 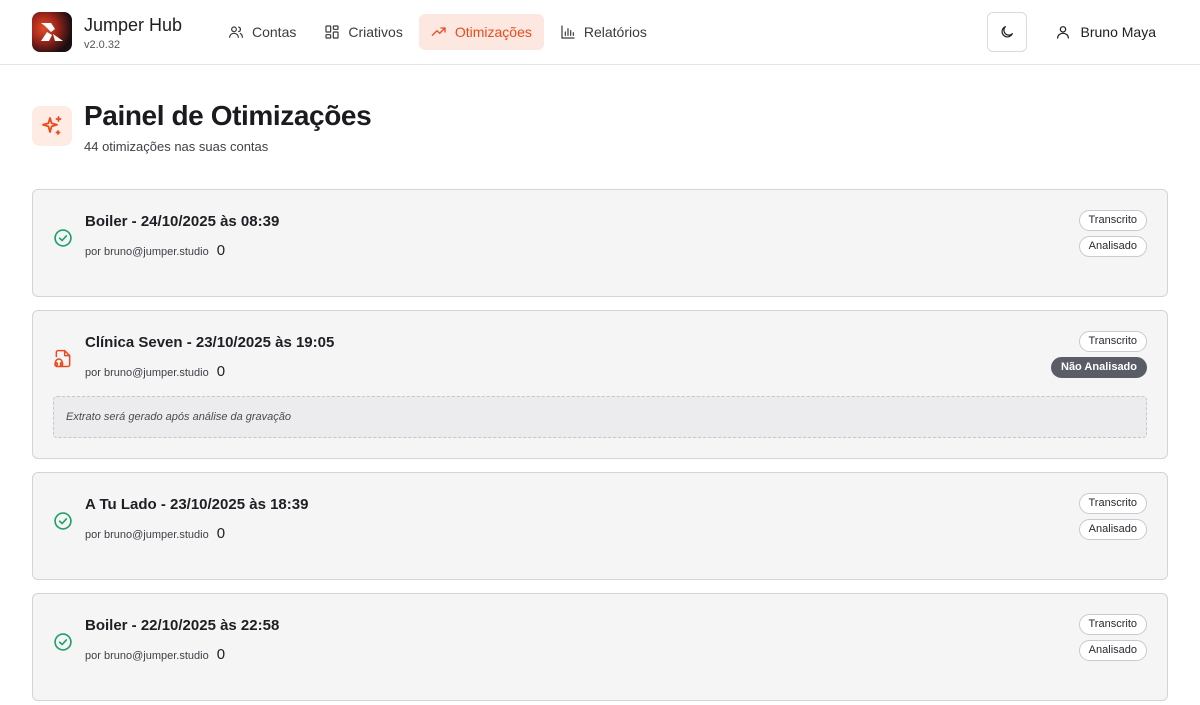 What do you see at coordinates (332, 32) in the screenshot?
I see `grid-icon` at bounding box center [332, 32].